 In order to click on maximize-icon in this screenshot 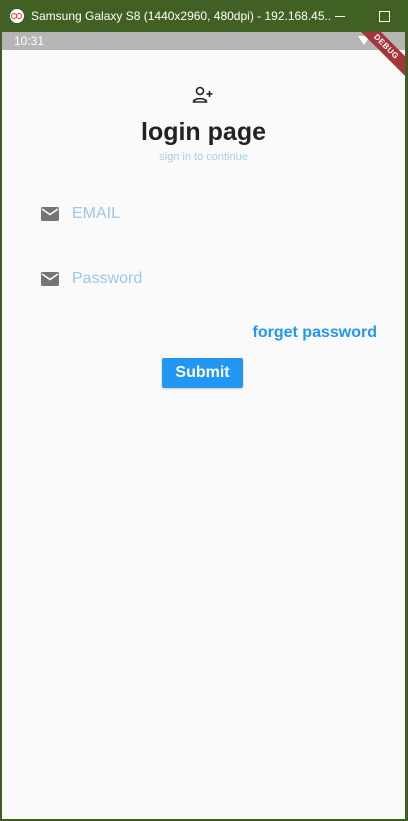, I will do `click(384, 16)`.